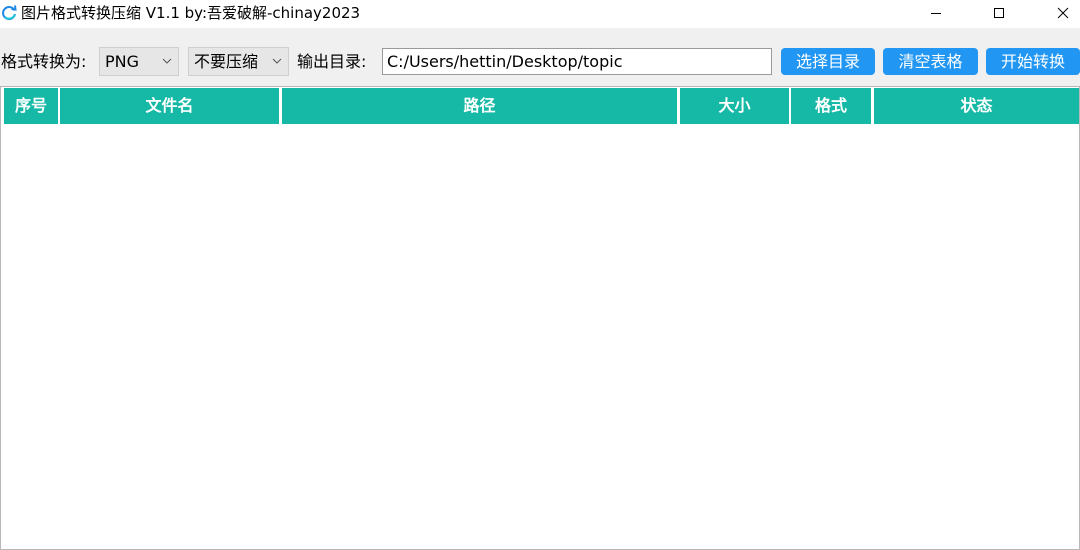 The width and height of the screenshot is (1080, 550). Describe the element at coordinates (332, 61) in the screenshot. I see `output-dir-label: 输出目录:` at that location.